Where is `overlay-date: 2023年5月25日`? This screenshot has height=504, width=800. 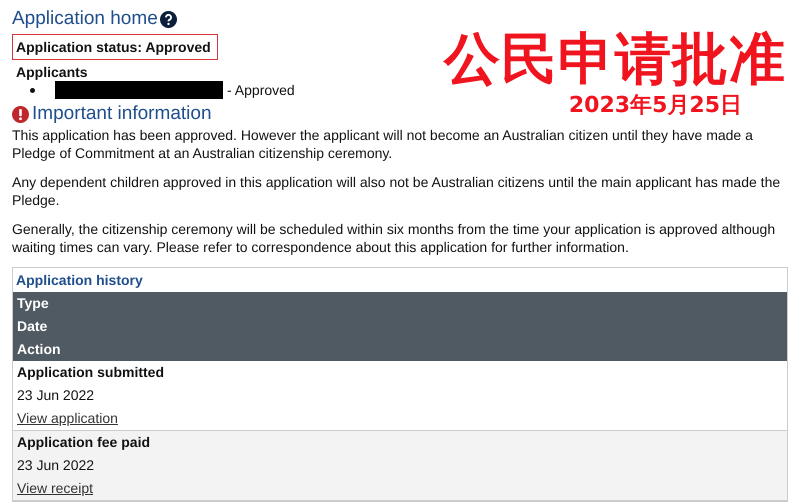
overlay-date: 2023年5月25日 is located at coordinates (655, 106).